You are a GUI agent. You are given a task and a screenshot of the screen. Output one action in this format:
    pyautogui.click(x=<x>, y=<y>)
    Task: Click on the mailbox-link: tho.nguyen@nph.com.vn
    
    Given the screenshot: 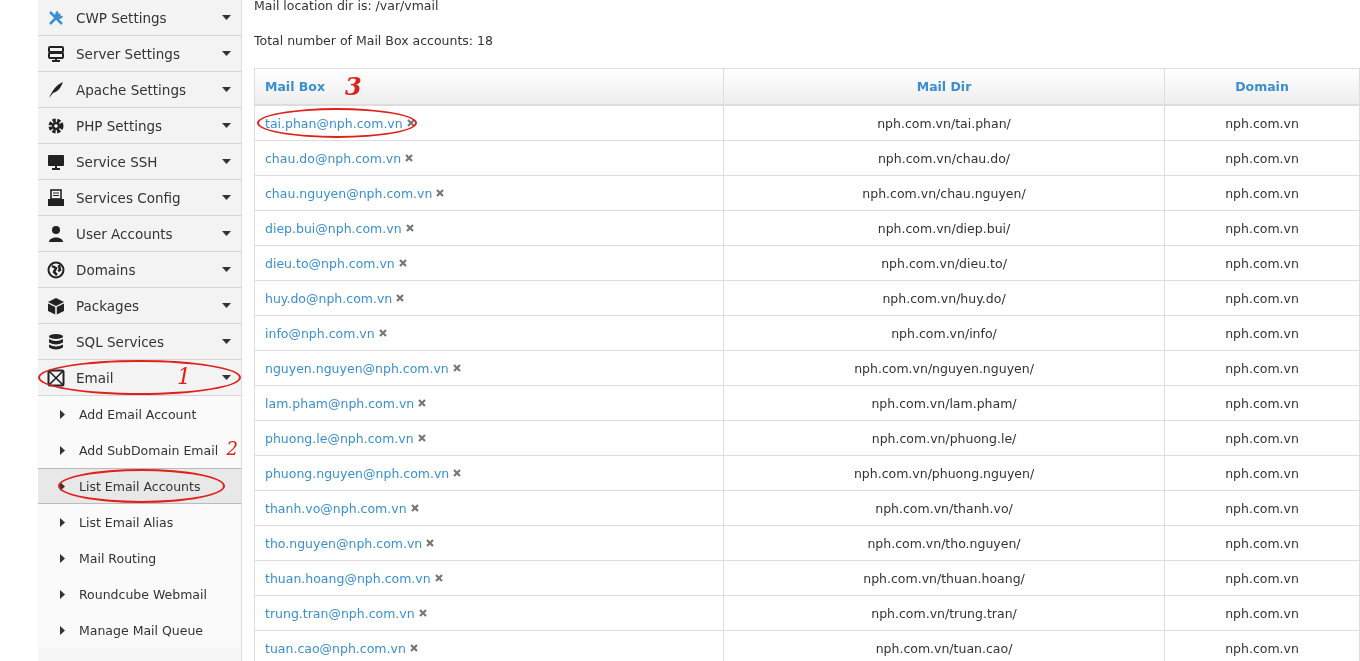 What is the action you would take?
    pyautogui.click(x=344, y=543)
    